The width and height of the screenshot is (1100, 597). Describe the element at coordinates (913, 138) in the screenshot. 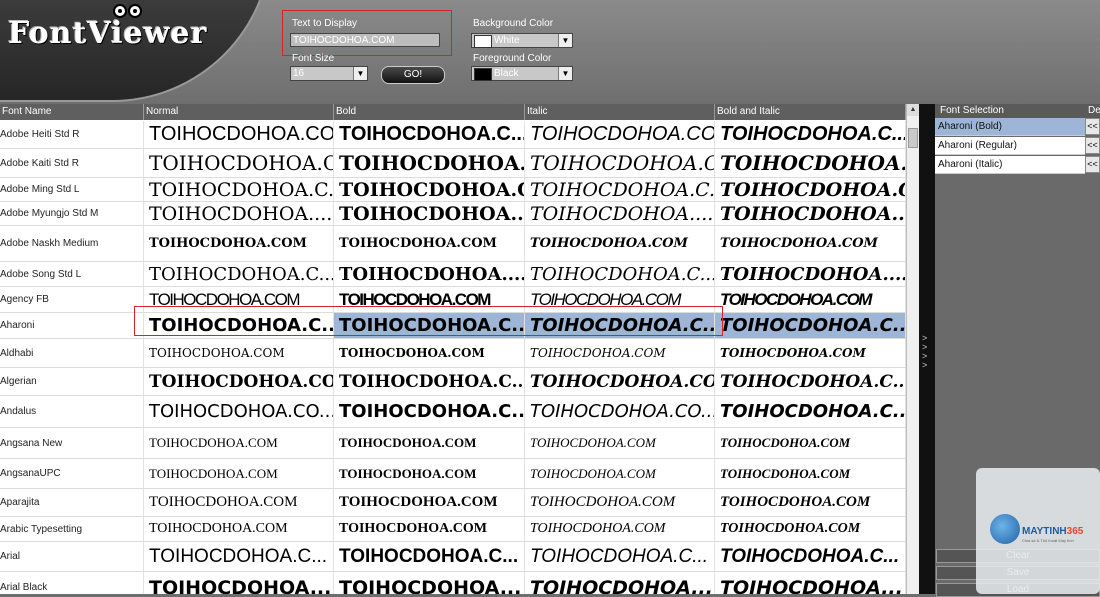

I see `scroll-thumb` at that location.